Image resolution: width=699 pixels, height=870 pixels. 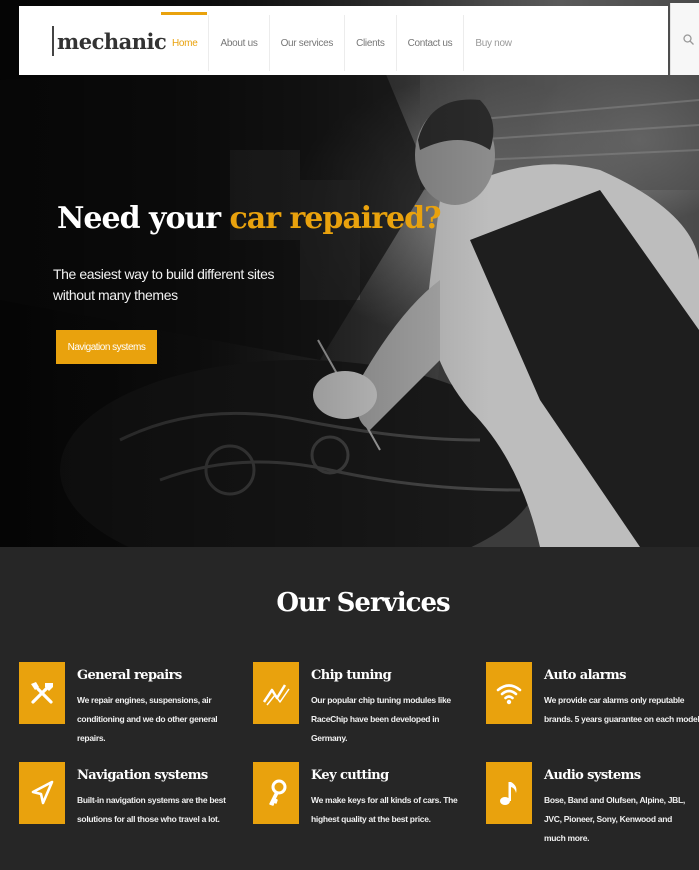 I want to click on key-icon, so click(x=278, y=792).